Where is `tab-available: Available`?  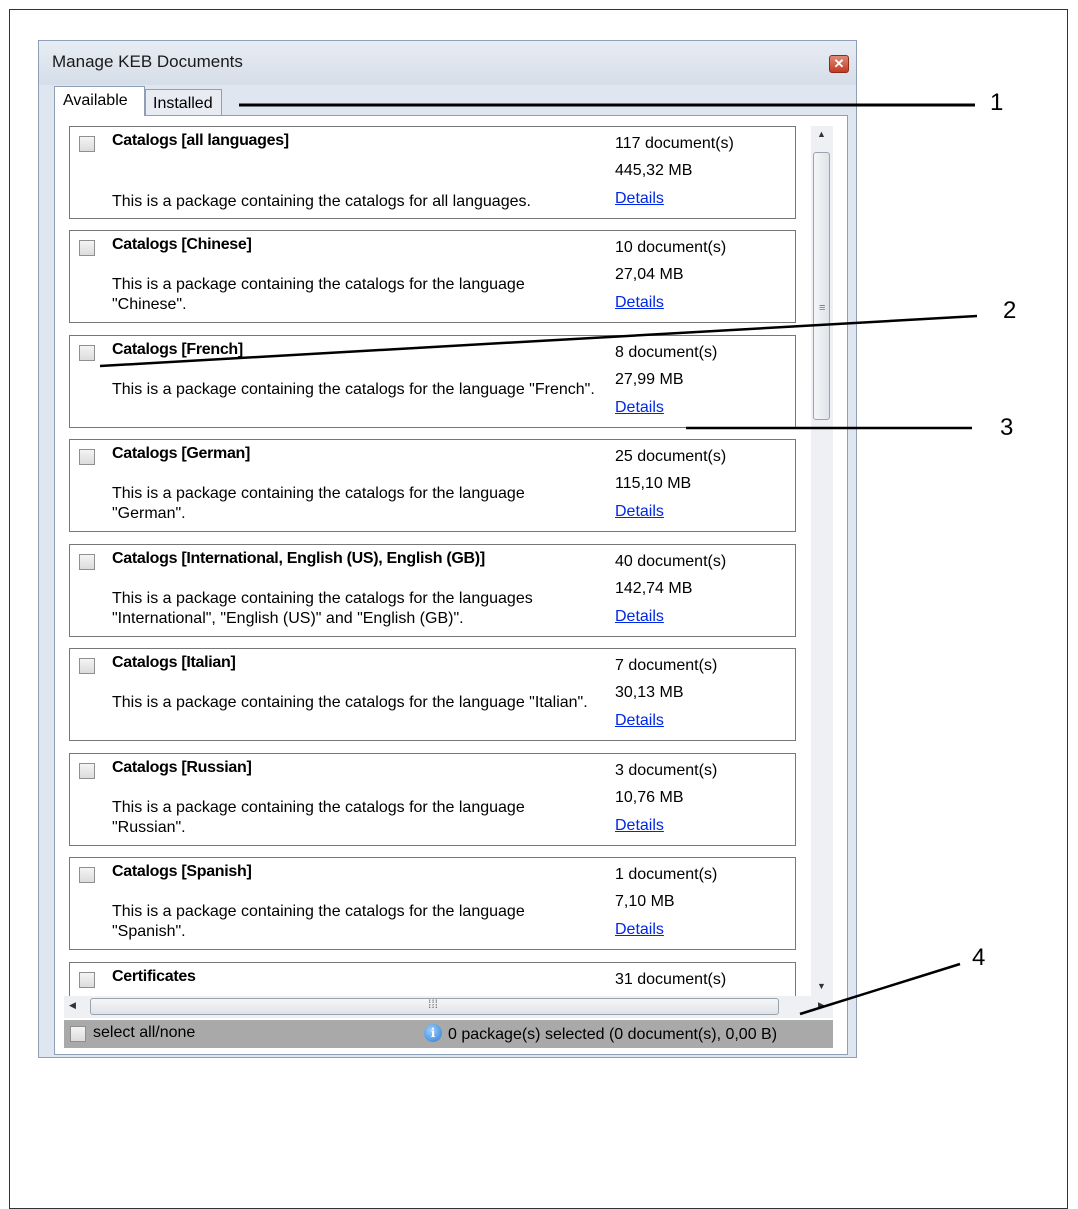 tab-available: Available is located at coordinates (99, 101).